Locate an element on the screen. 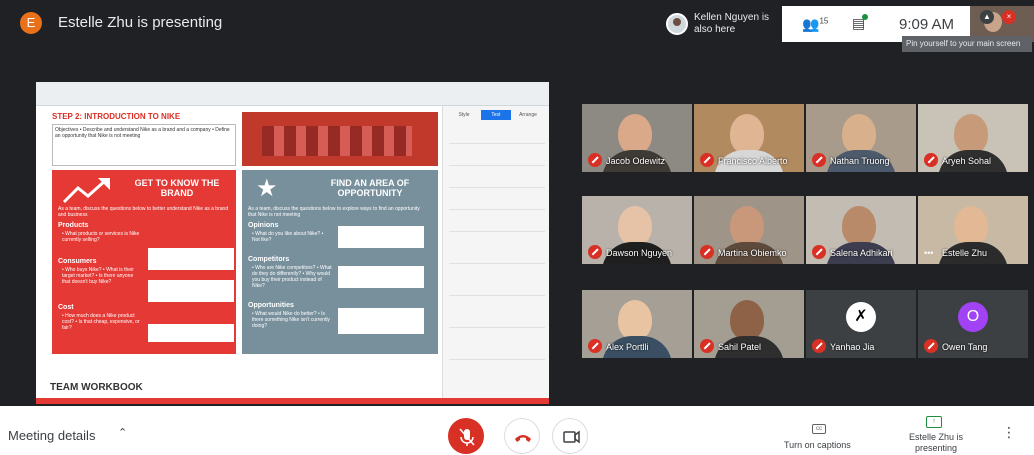  opportunity-heading: FIND AN AREA OF OPPORTUNITY is located at coordinates (370, 188).